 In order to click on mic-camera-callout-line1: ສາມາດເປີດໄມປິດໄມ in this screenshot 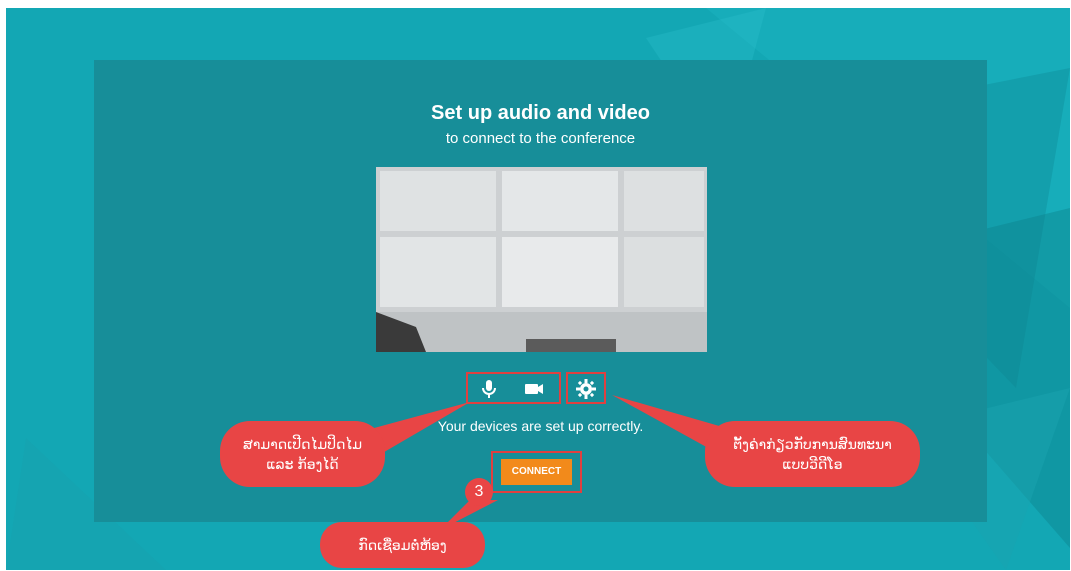, I will do `click(302, 444)`.